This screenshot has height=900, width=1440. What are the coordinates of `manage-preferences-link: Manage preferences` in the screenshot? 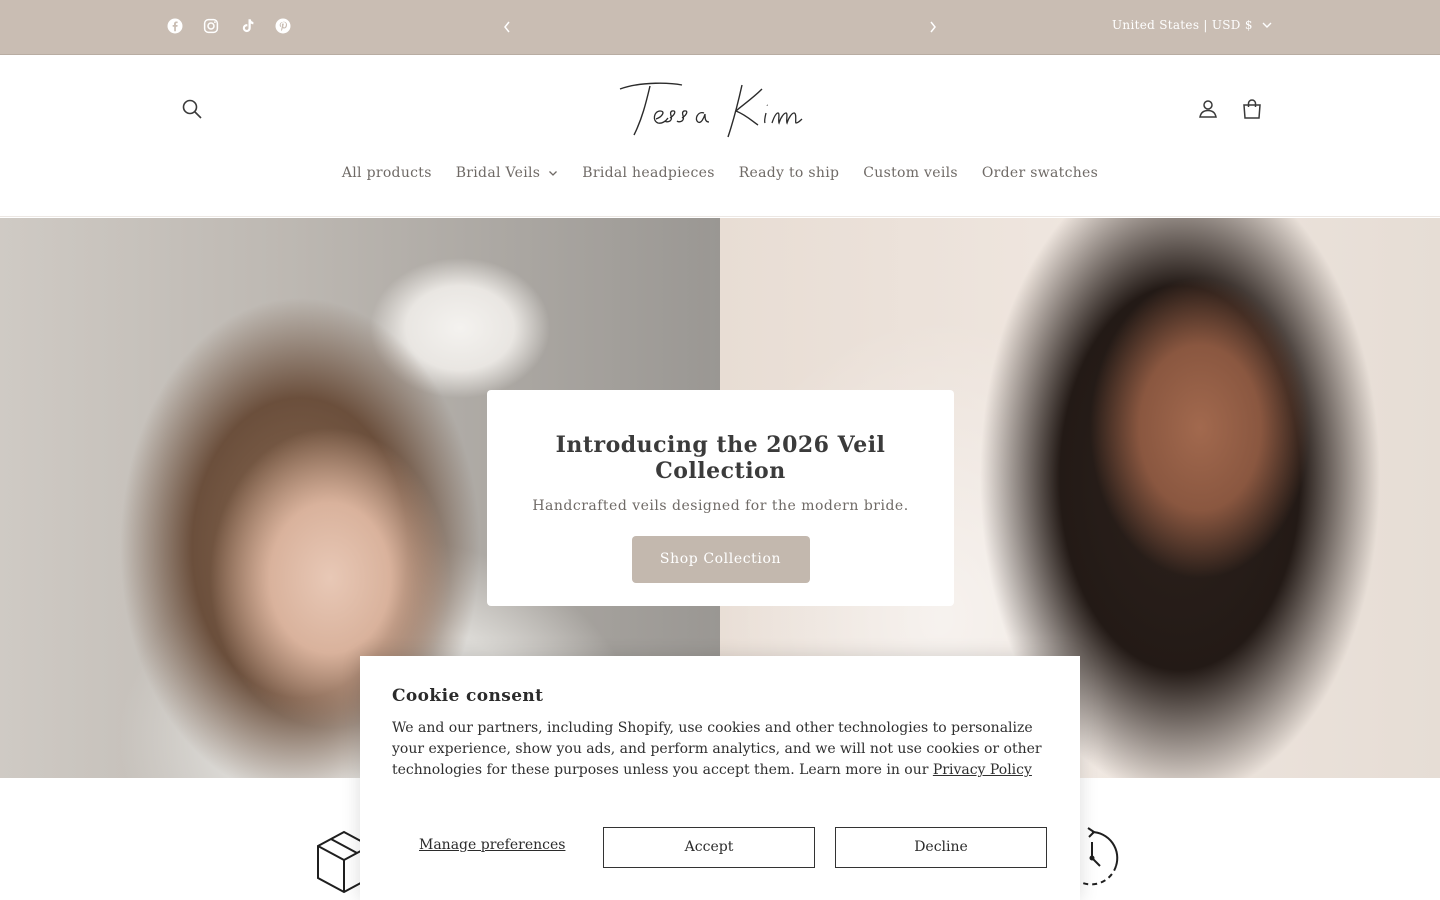 It's located at (492, 845).